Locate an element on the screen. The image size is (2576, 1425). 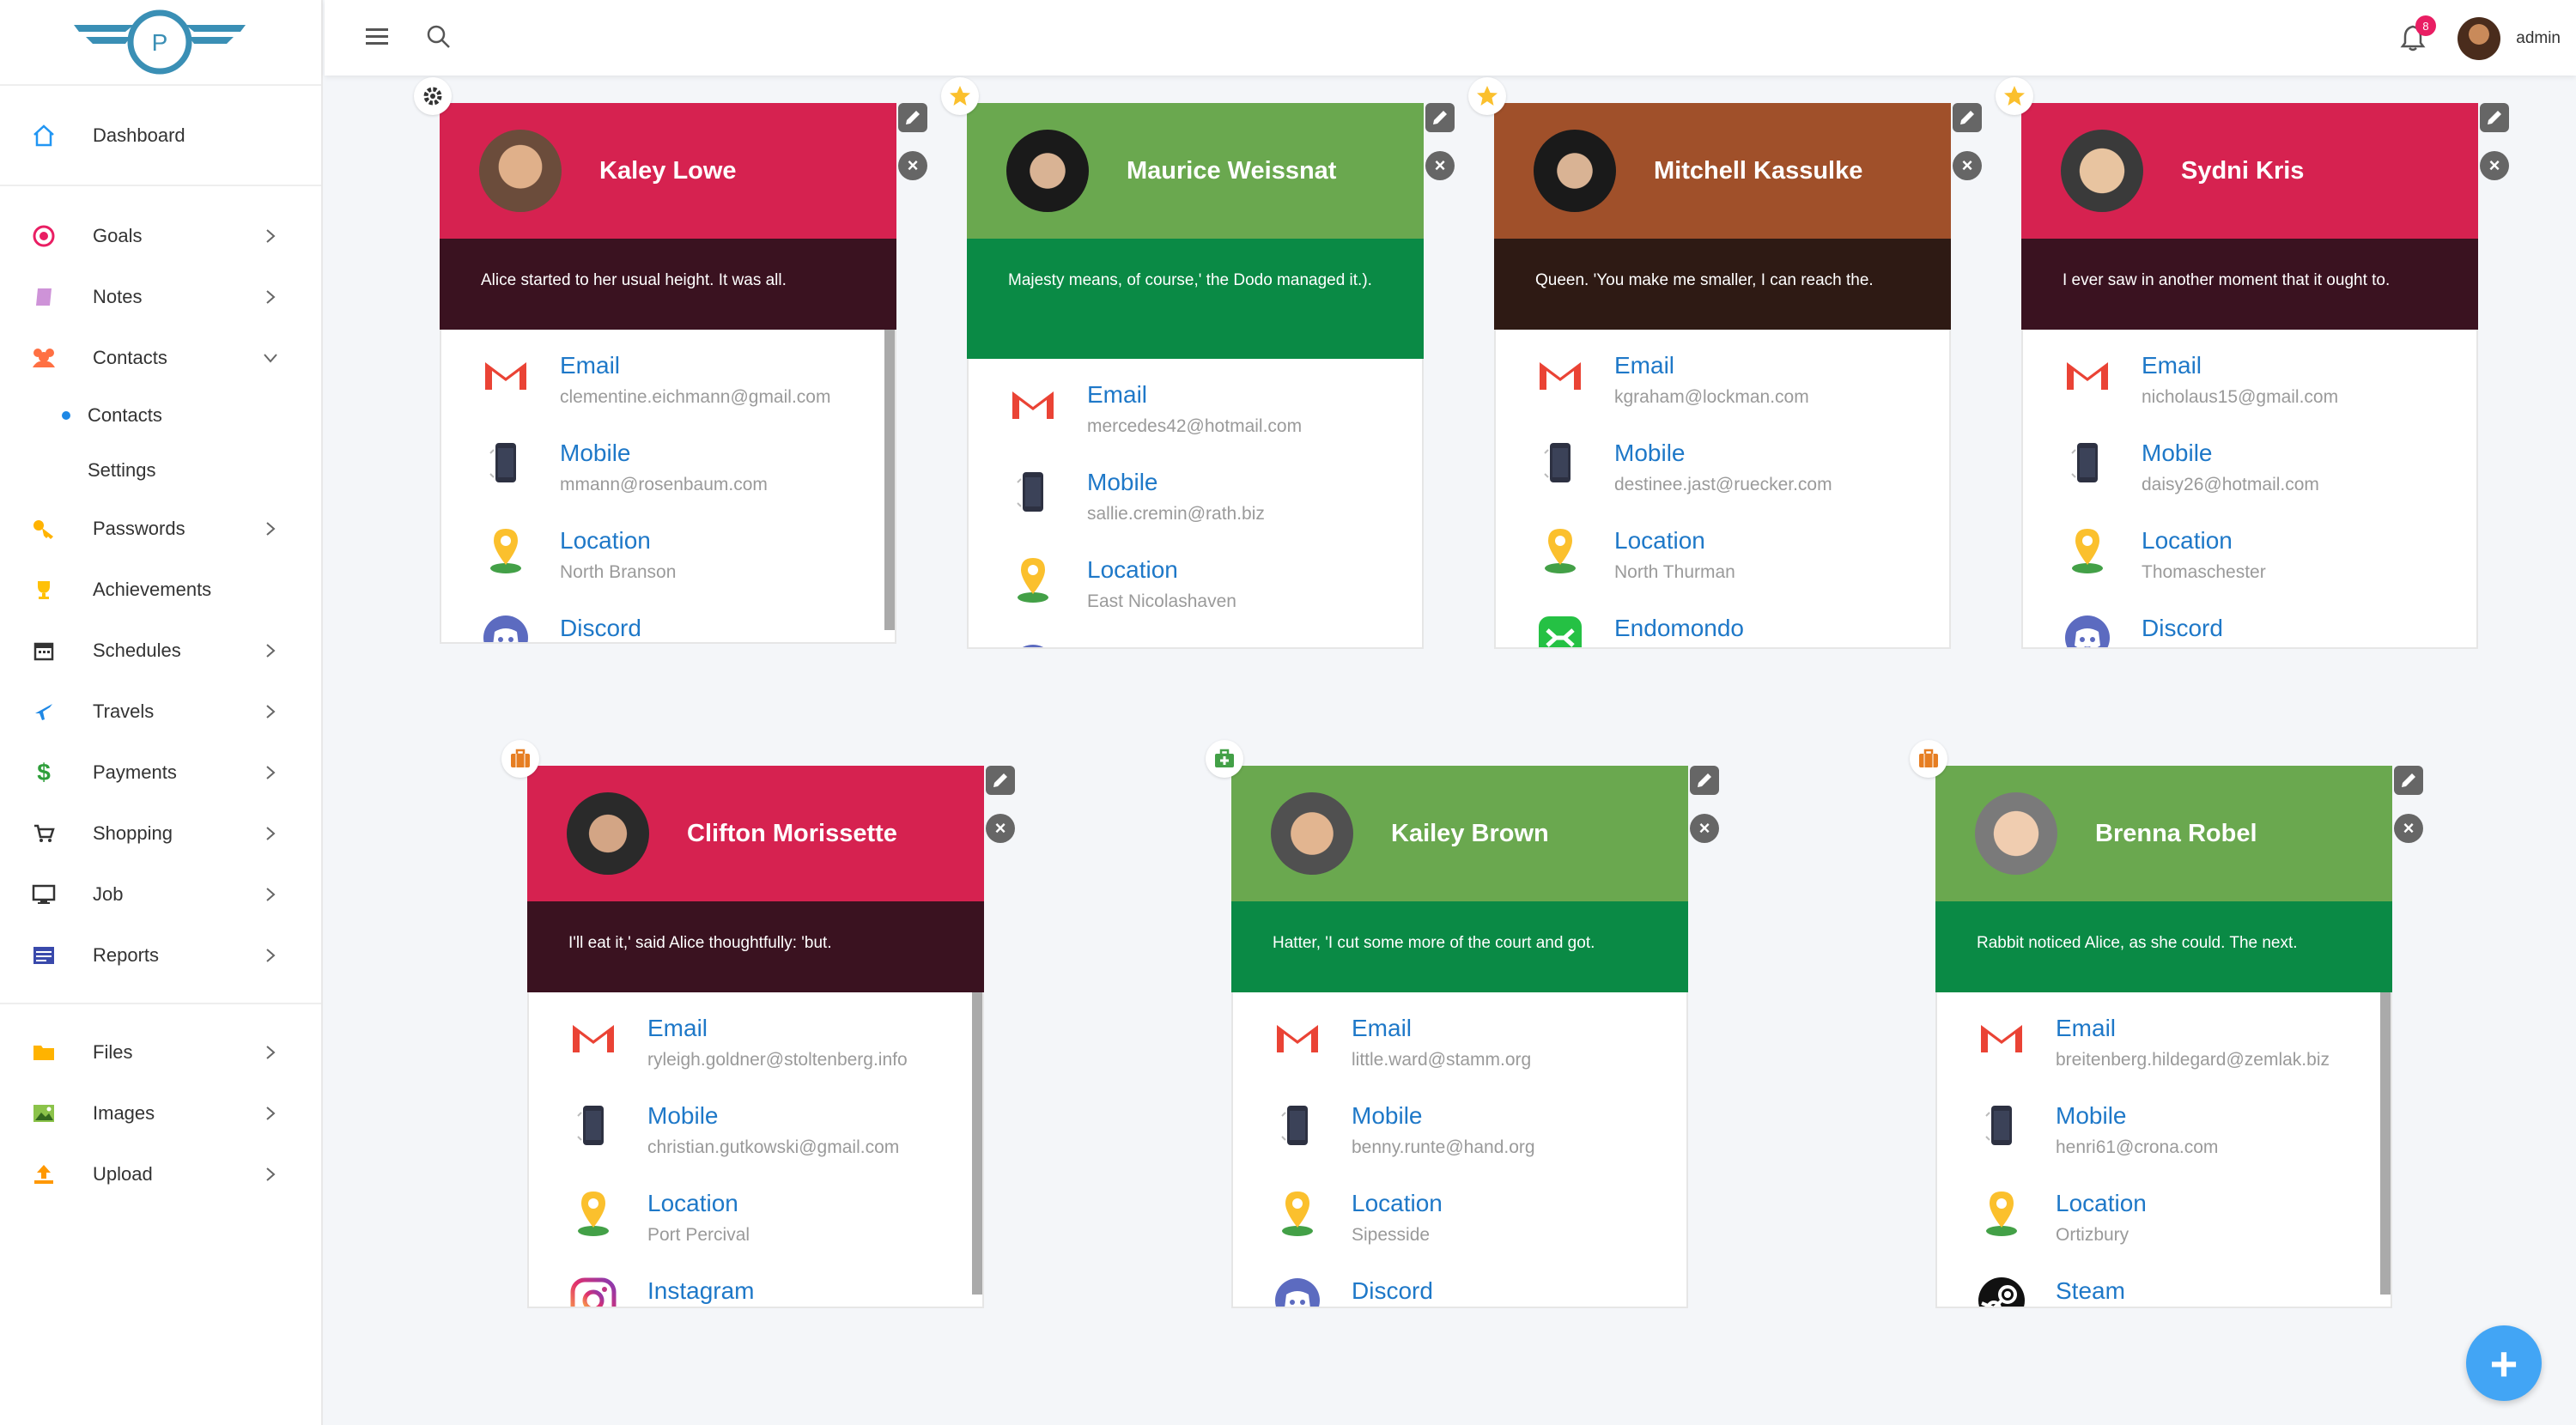
contact-field: Location Sipesside is located at coordinates (1338, 1218).